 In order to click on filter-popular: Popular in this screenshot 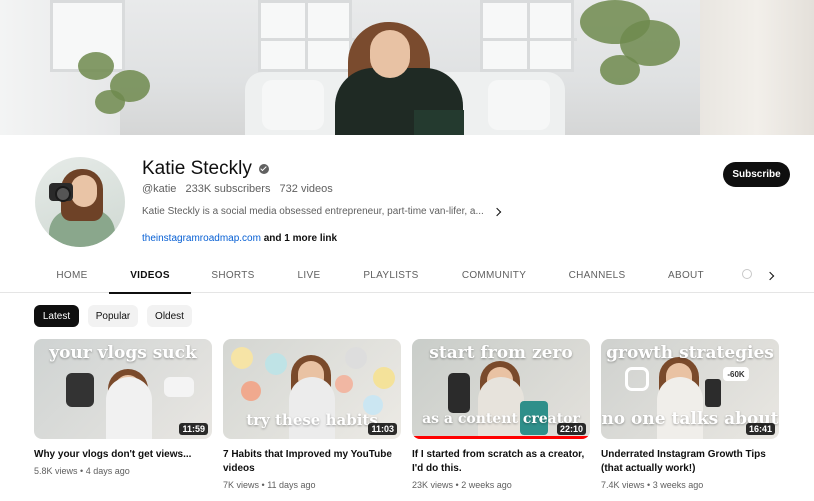, I will do `click(113, 316)`.